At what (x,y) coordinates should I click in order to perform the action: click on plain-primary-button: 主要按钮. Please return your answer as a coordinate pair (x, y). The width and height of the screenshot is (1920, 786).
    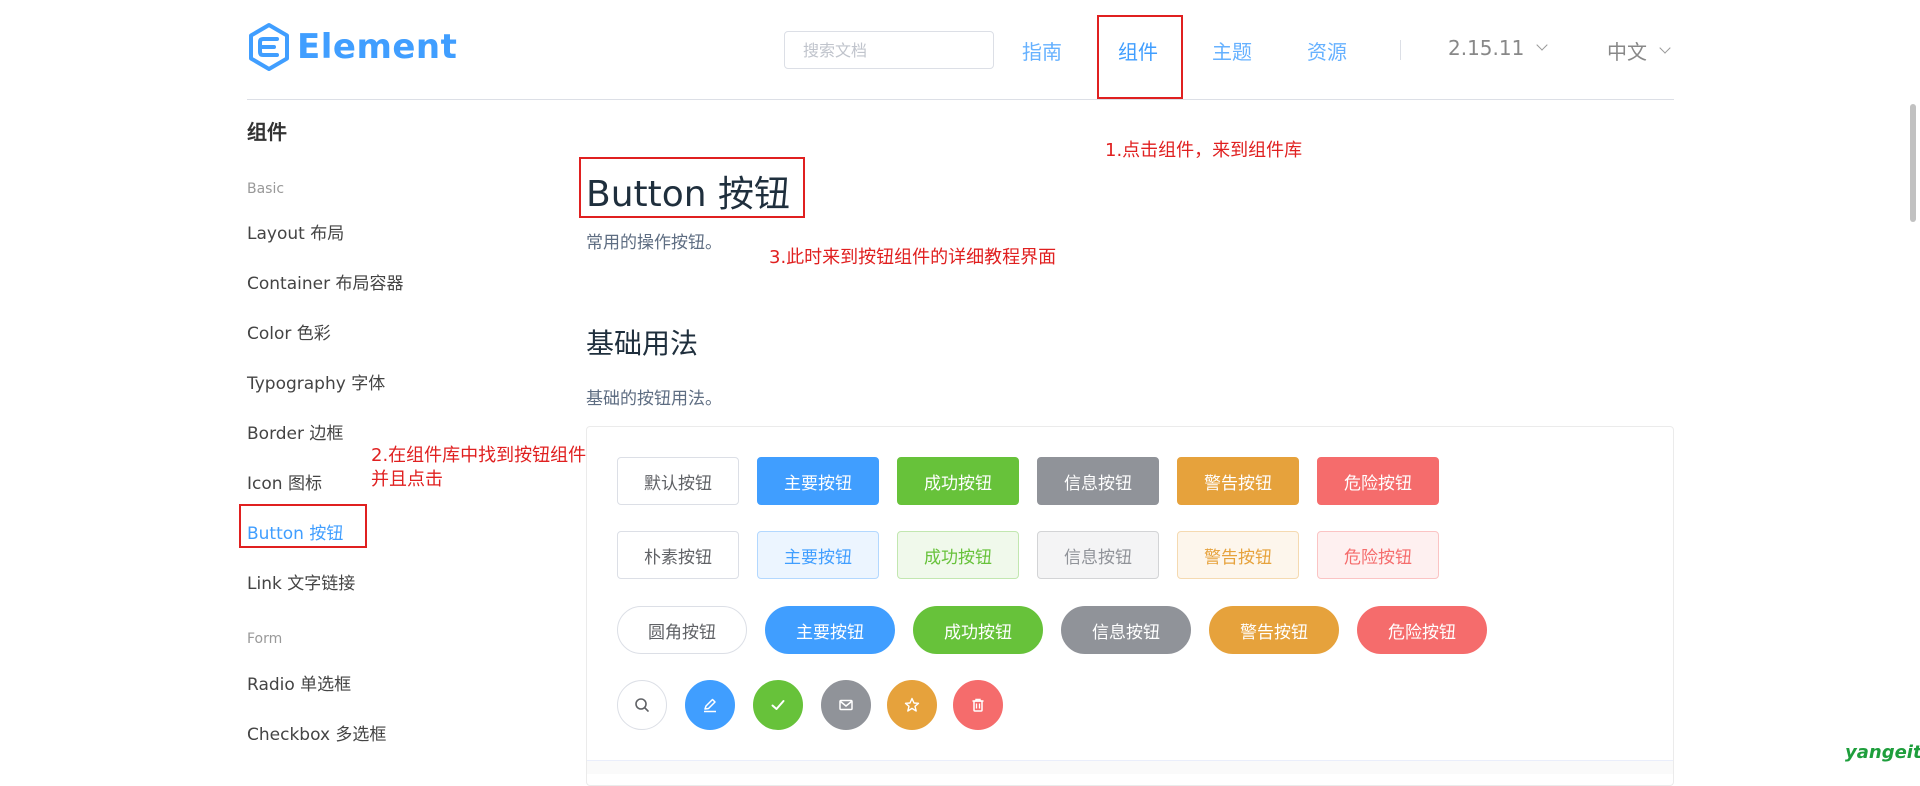
    Looking at the image, I should click on (818, 555).